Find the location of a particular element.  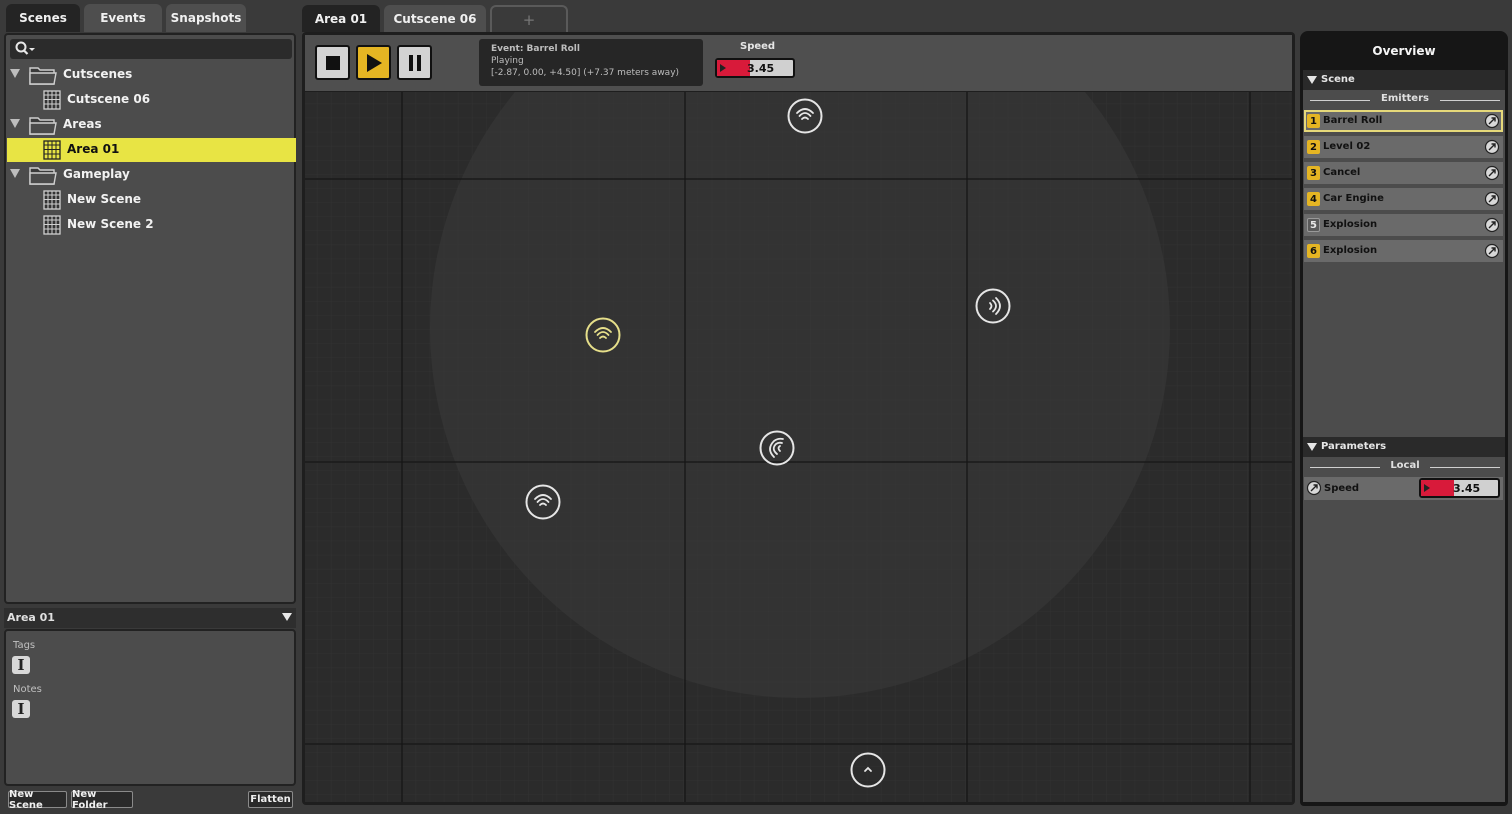

emitters-subheader: Emitters is located at coordinates (1405, 100).